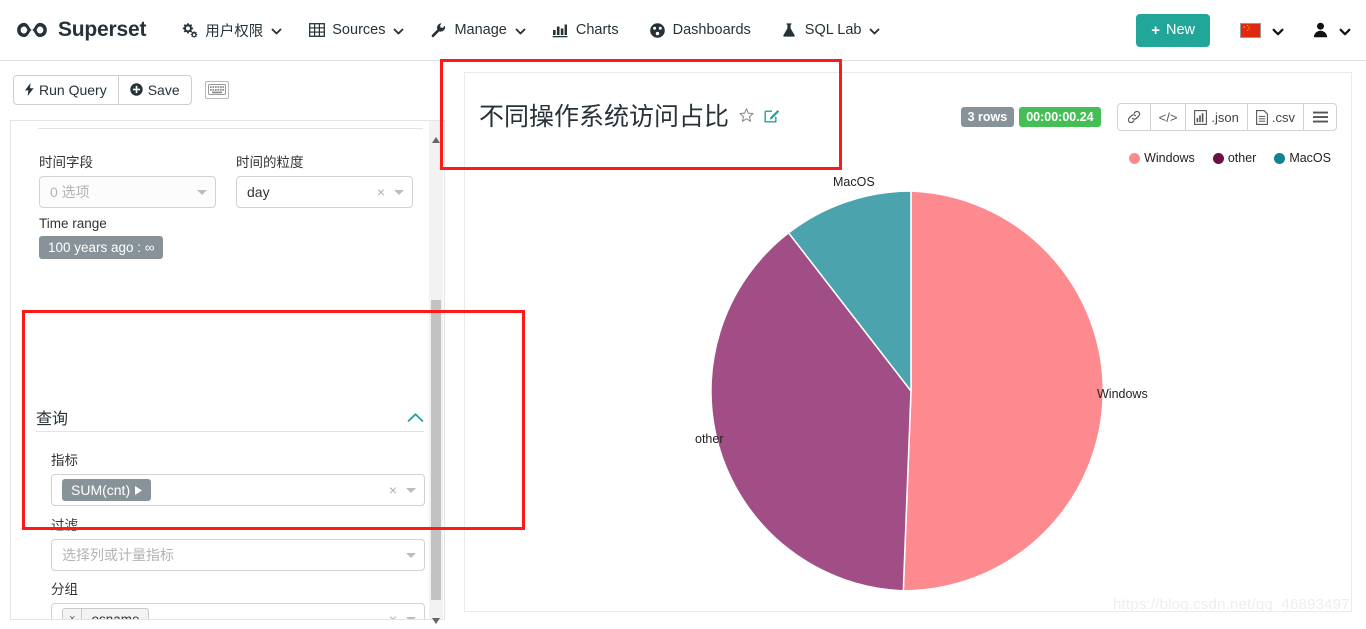 This screenshot has height=629, width=1366. What do you see at coordinates (73, 223) in the screenshot?
I see `time-range-label: Time range` at bounding box center [73, 223].